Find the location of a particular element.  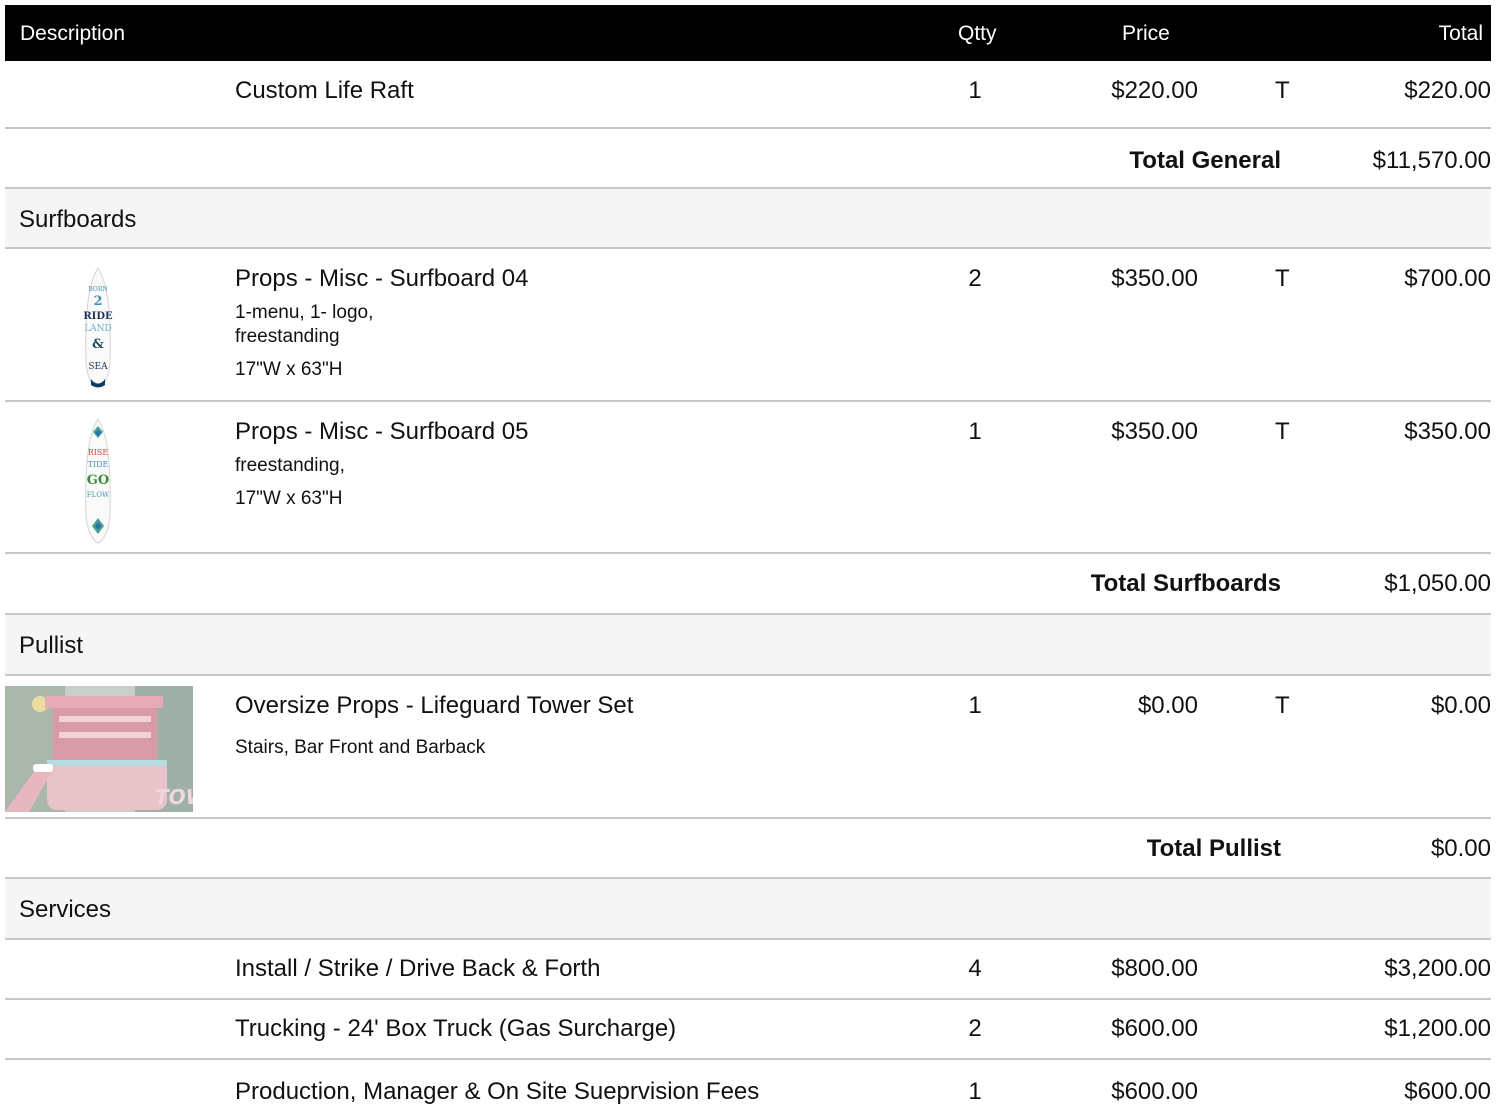

header-price: Price is located at coordinates (1146, 33).